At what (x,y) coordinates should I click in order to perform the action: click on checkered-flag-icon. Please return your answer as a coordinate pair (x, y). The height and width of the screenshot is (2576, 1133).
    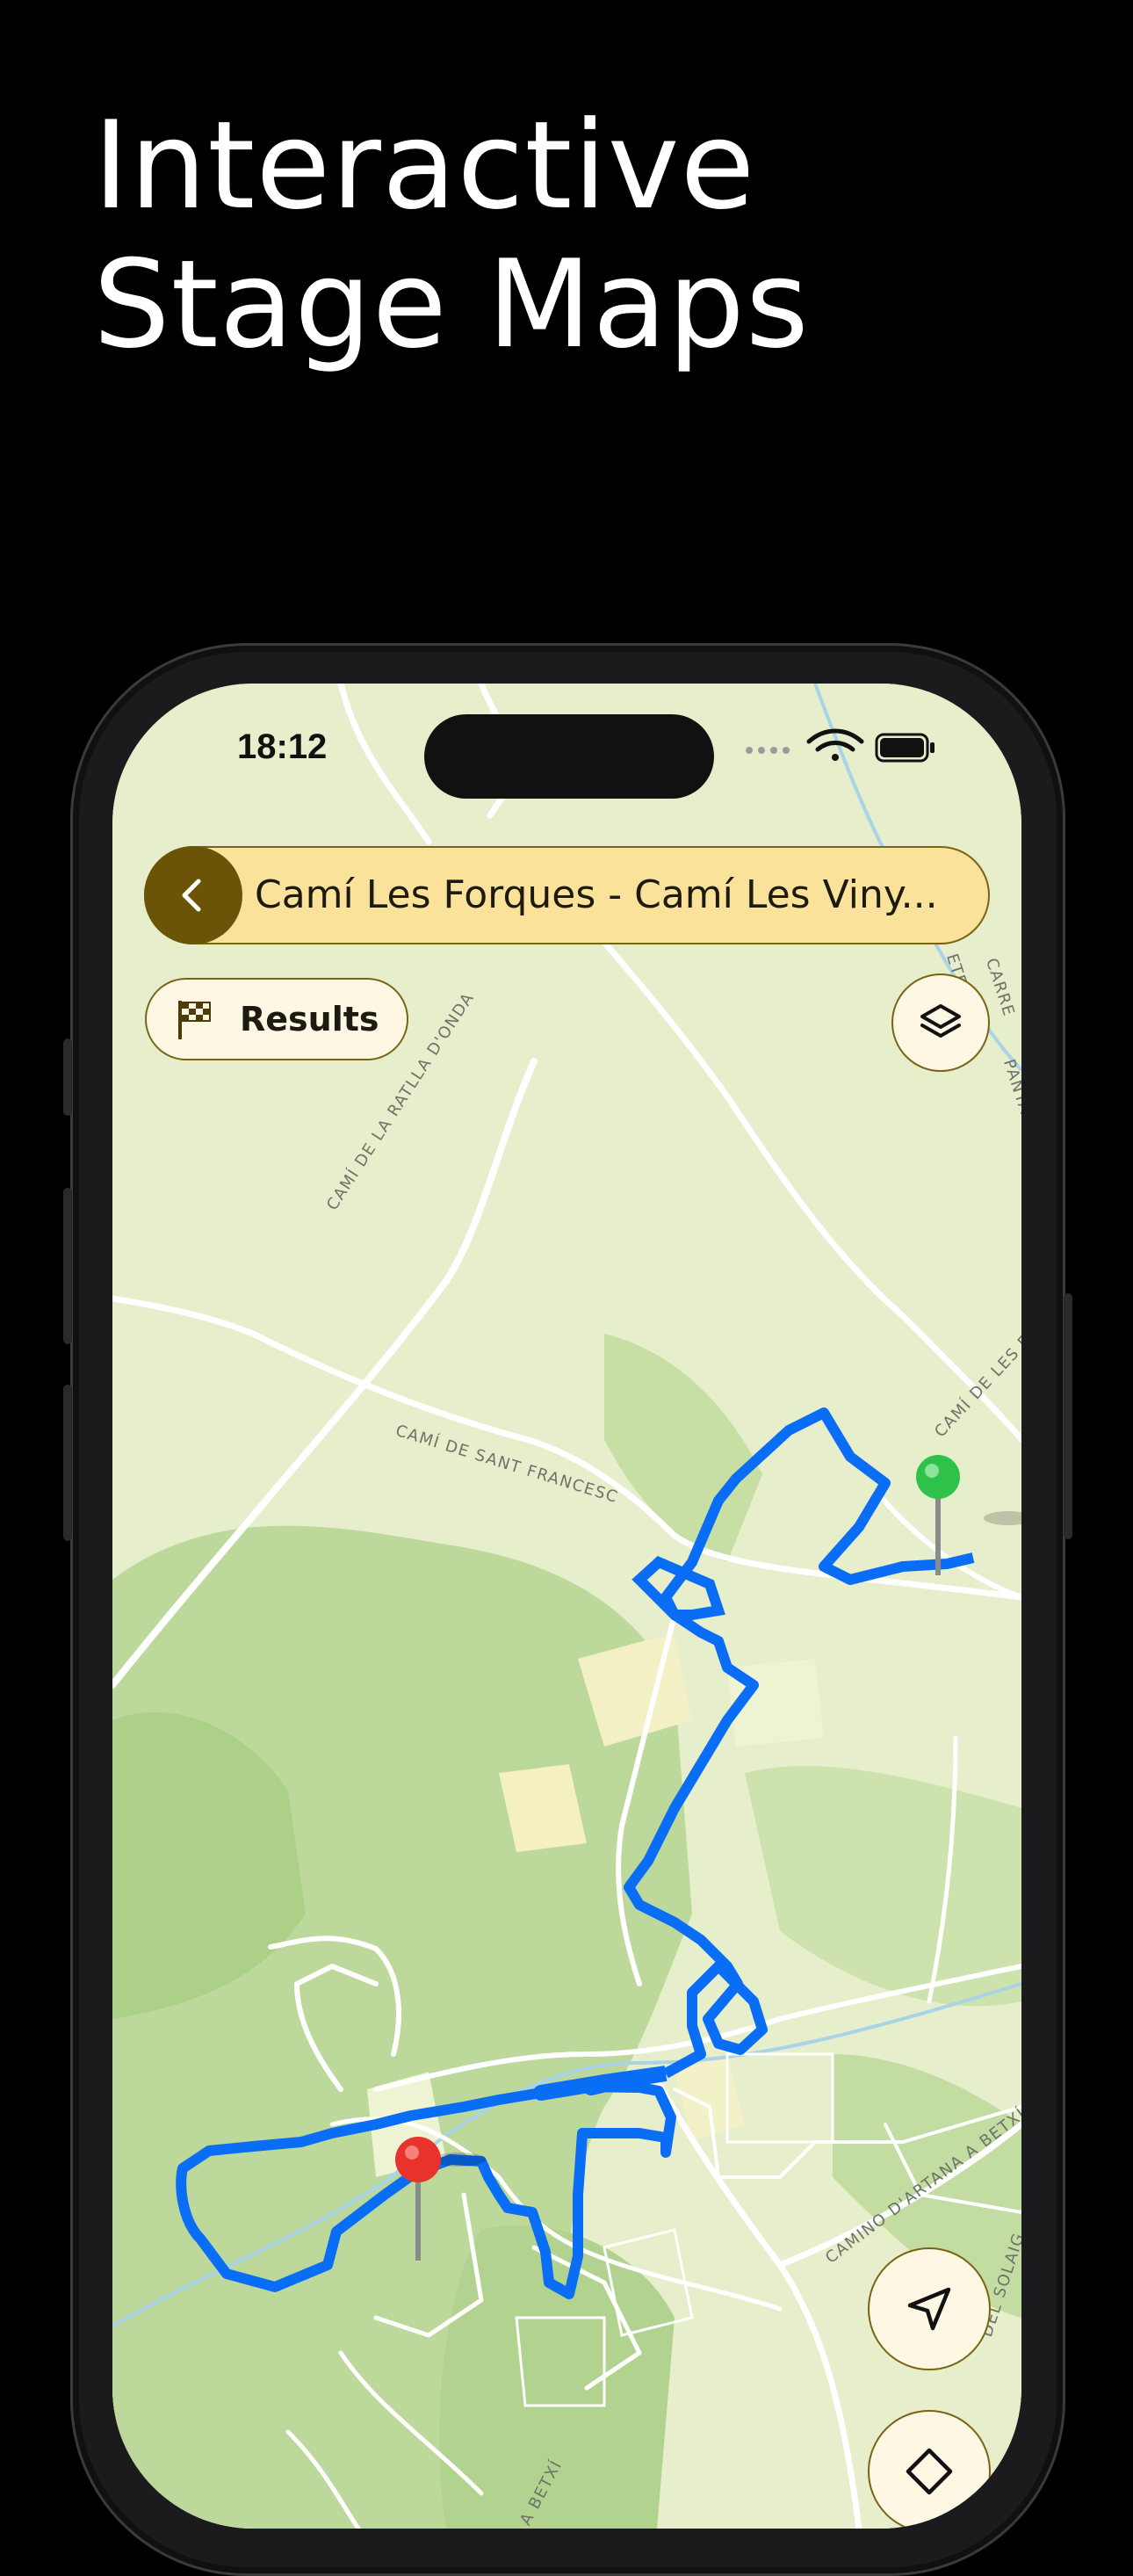
    Looking at the image, I should click on (194, 1020).